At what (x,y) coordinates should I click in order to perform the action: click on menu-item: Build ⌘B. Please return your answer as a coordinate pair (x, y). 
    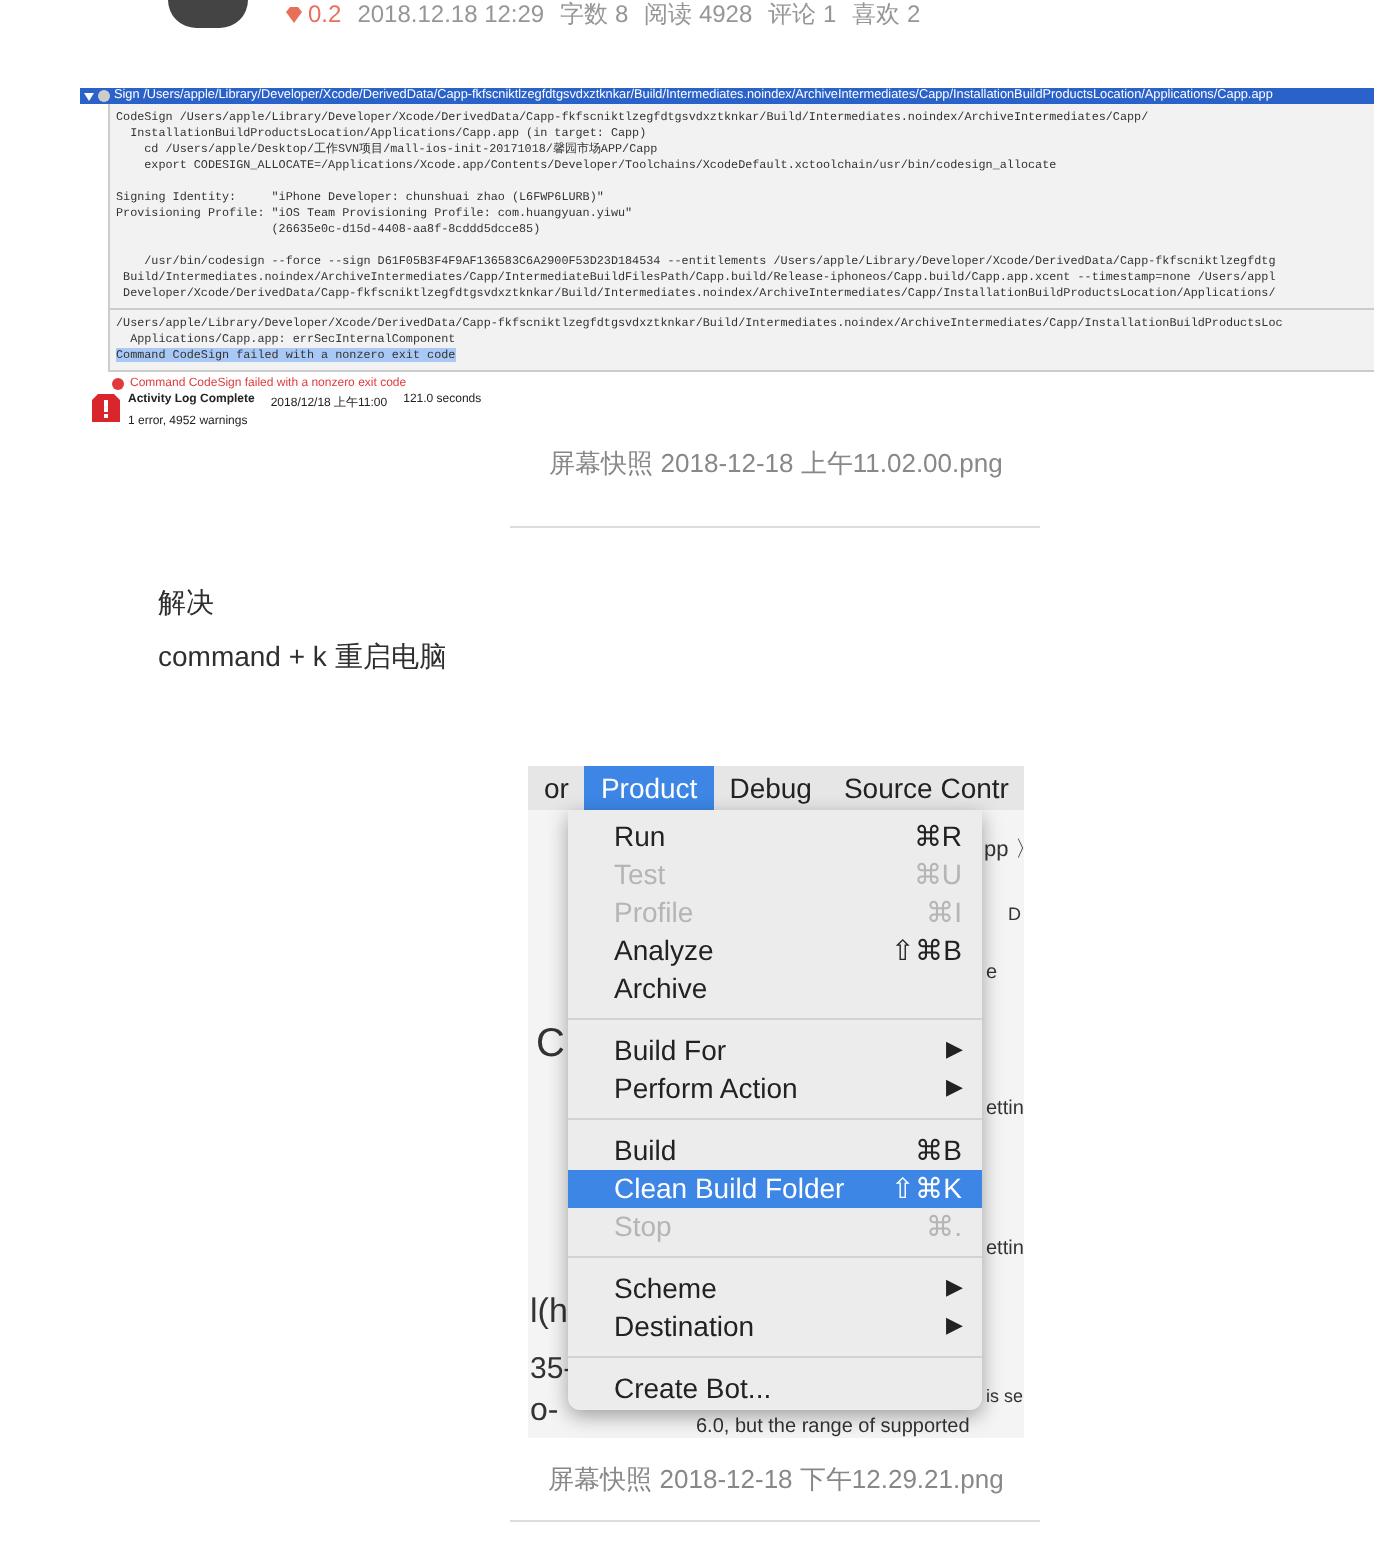
    Looking at the image, I should click on (775, 1151).